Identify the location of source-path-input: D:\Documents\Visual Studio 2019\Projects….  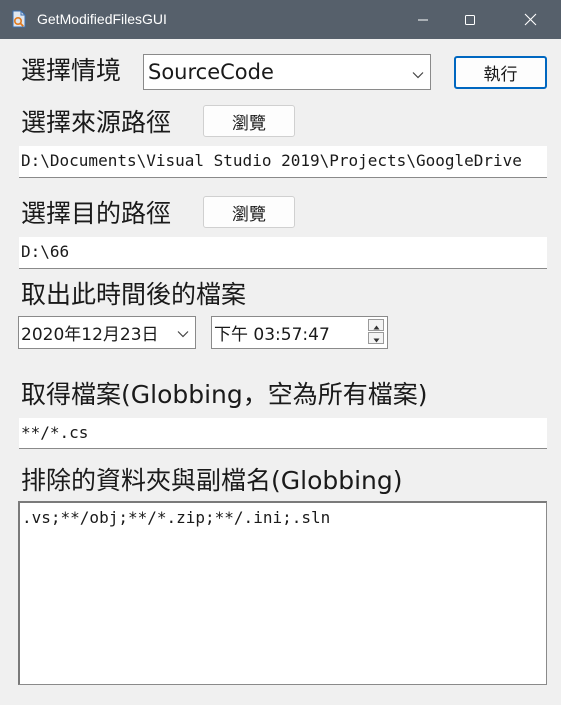
(283, 162).